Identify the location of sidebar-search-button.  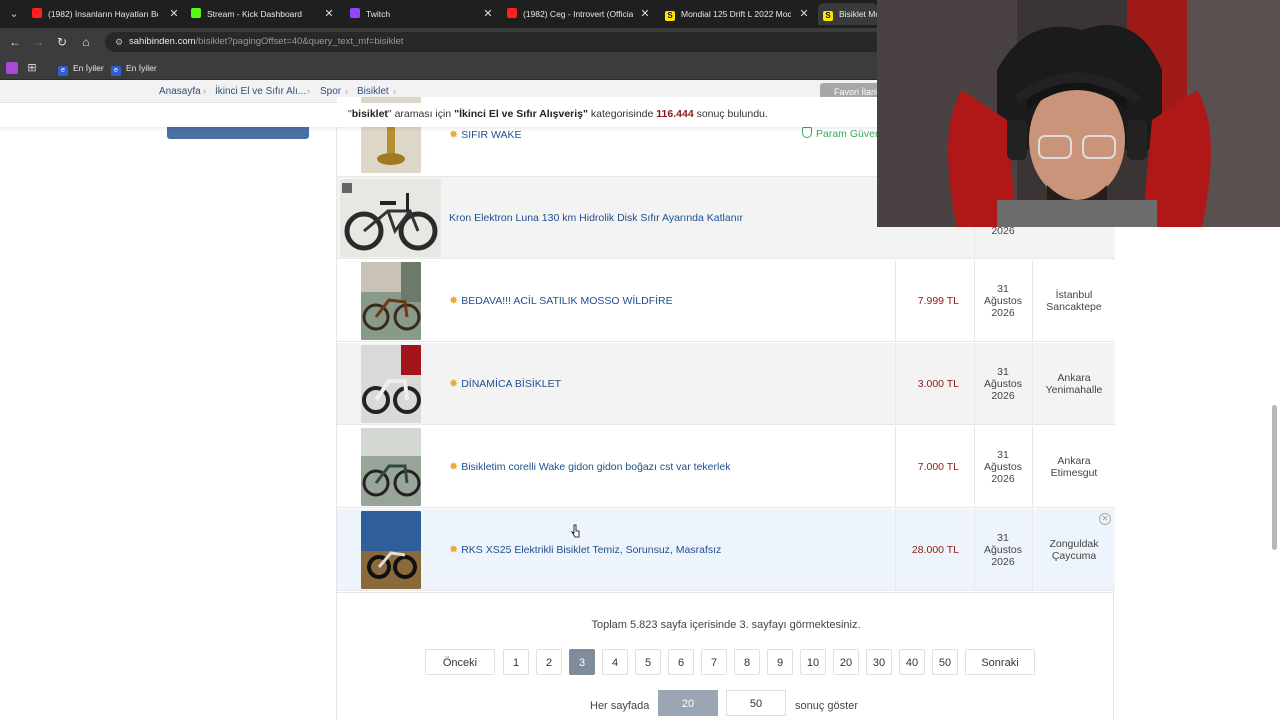
(238, 132).